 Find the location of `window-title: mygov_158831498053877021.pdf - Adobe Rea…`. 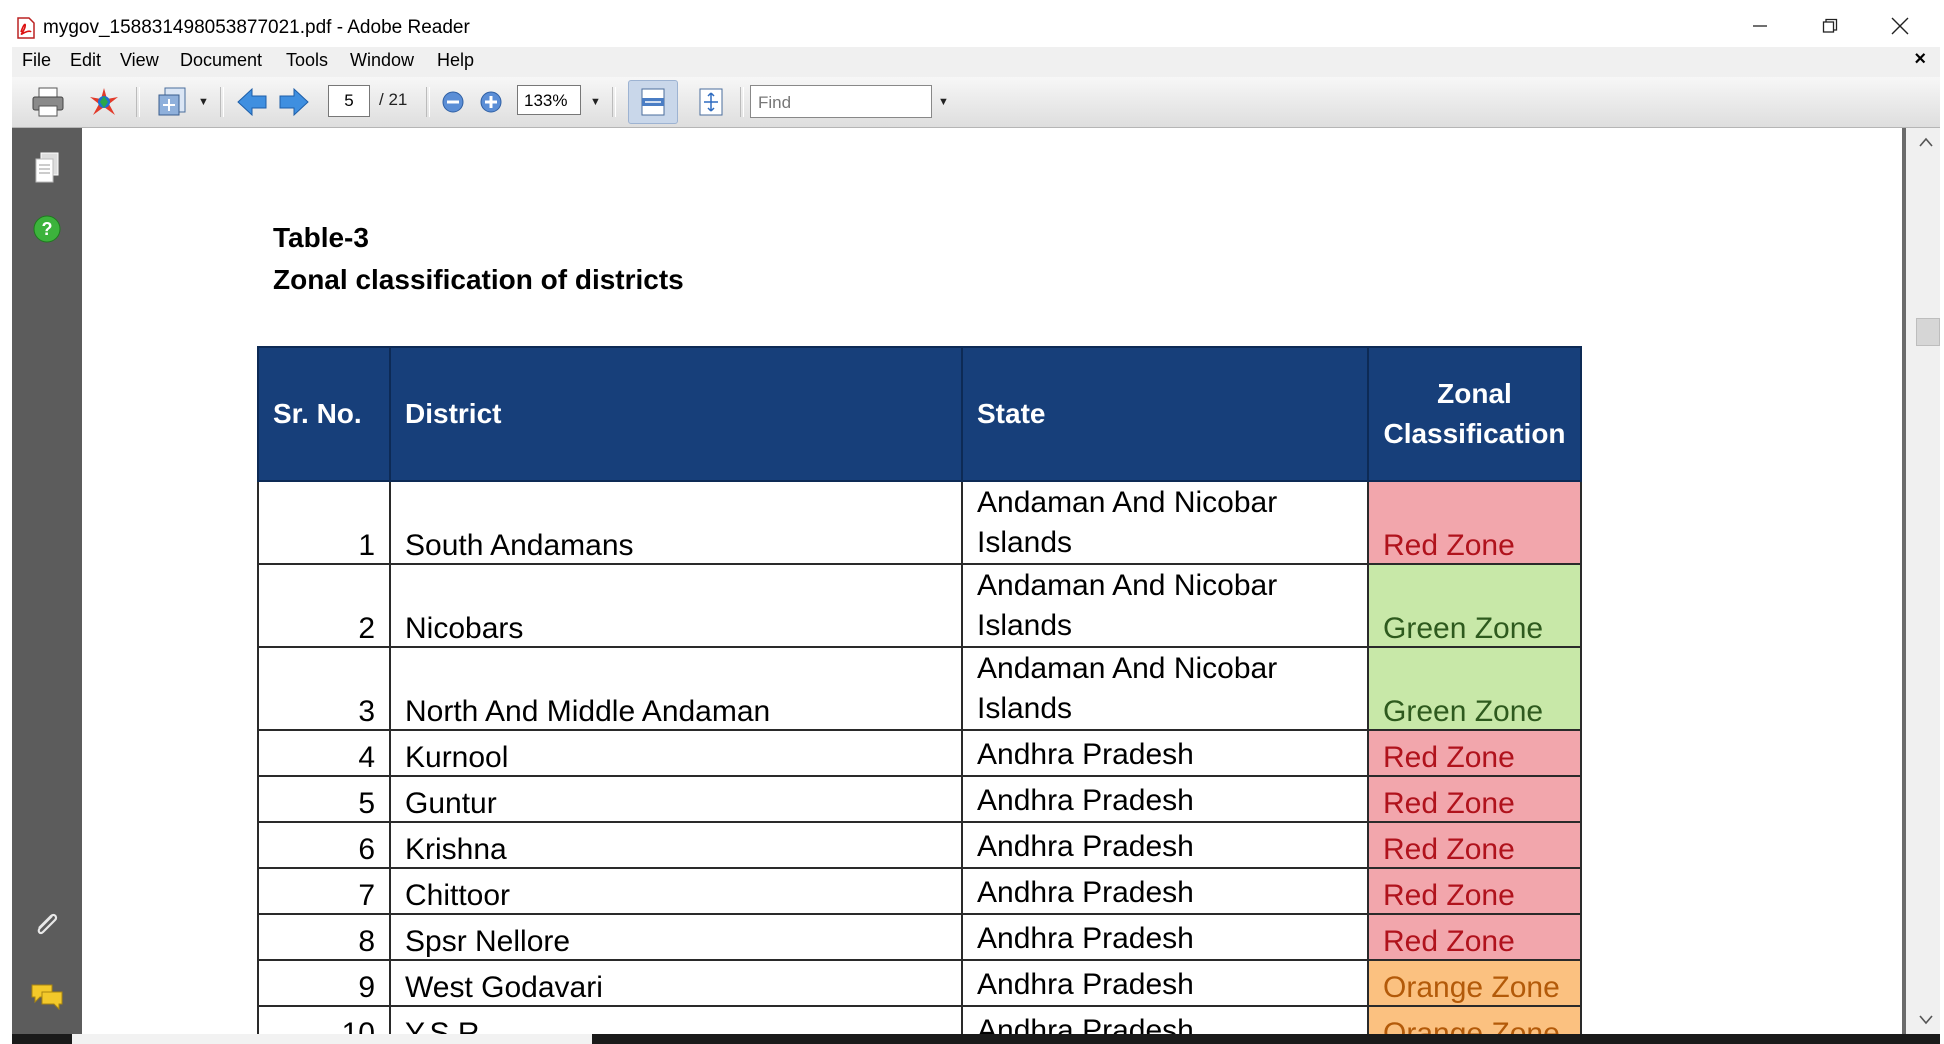

window-title: mygov_158831498053877021.pdf - Adobe Rea… is located at coordinates (256, 27).